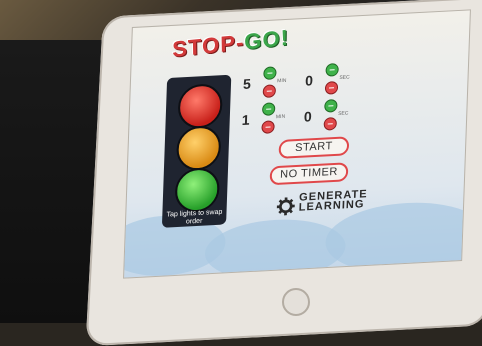 The height and width of the screenshot is (346, 482). Describe the element at coordinates (333, 206) in the screenshot. I see `brand-line-2: LEARNING` at that location.